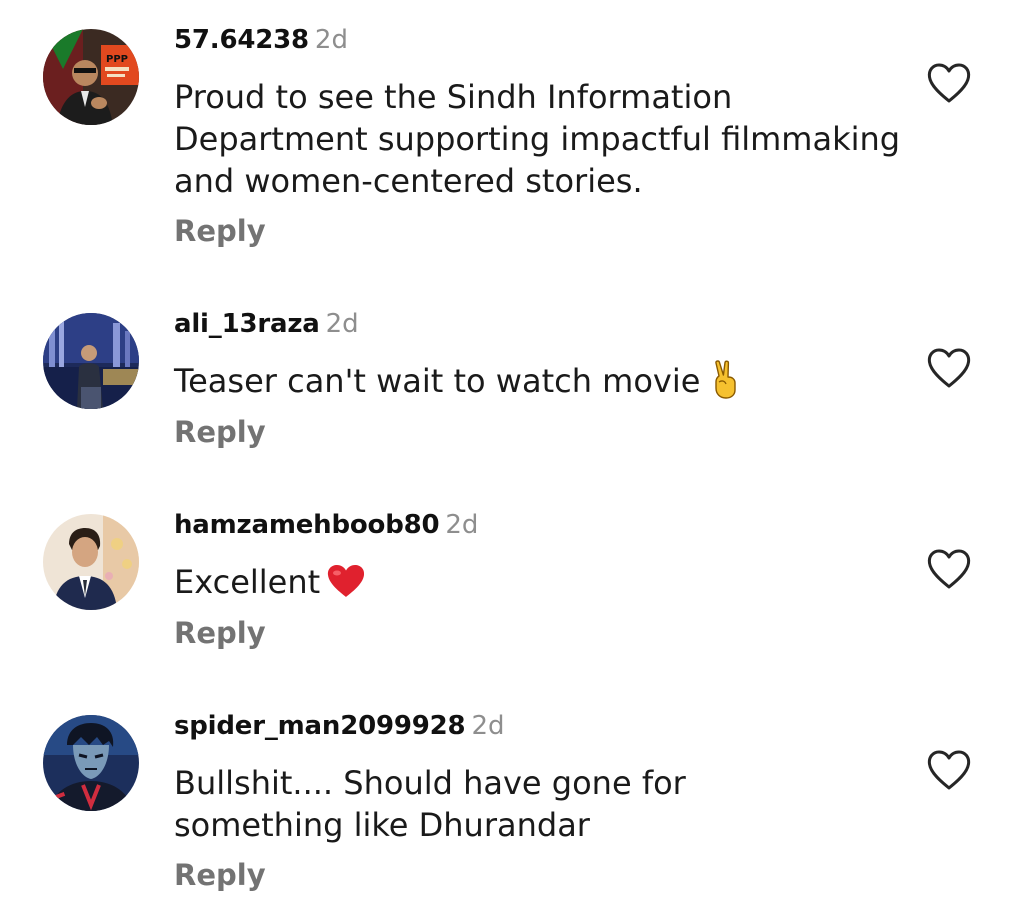 This screenshot has width=1024, height=919. What do you see at coordinates (241, 40) in the screenshot?
I see `comment-username: 57.64238` at bounding box center [241, 40].